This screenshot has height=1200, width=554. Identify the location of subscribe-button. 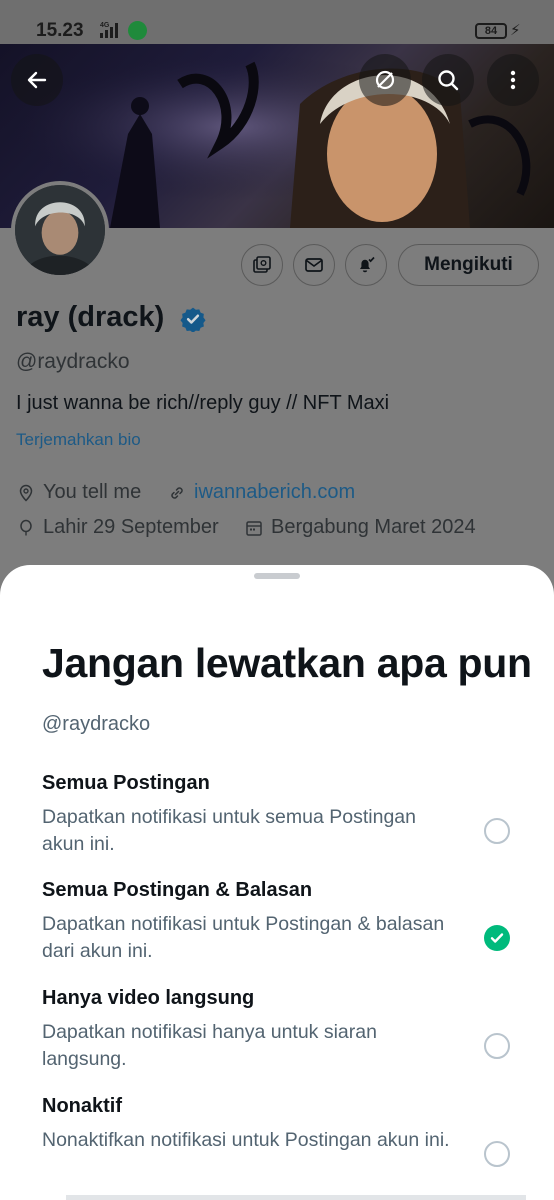
(262, 265).